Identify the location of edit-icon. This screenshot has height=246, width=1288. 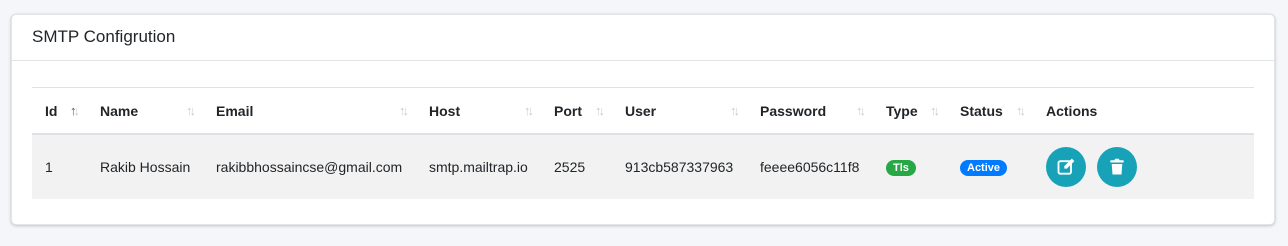
(1066, 166).